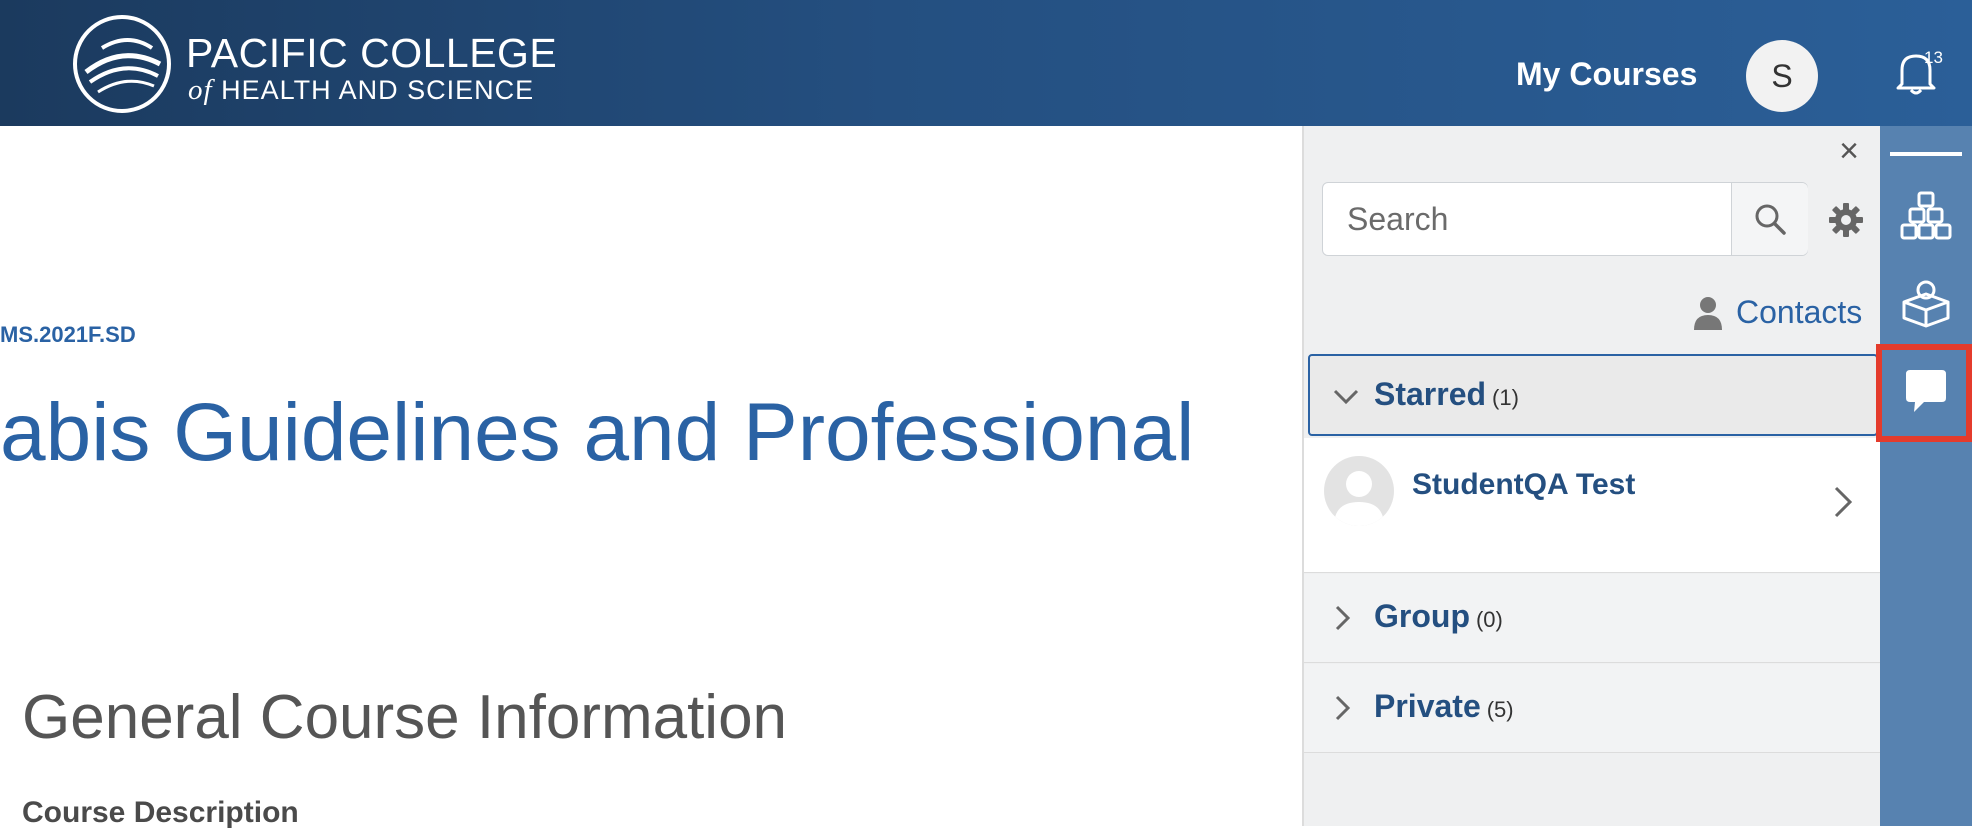  What do you see at coordinates (1427, 706) in the screenshot?
I see `section-private-title: Private` at bounding box center [1427, 706].